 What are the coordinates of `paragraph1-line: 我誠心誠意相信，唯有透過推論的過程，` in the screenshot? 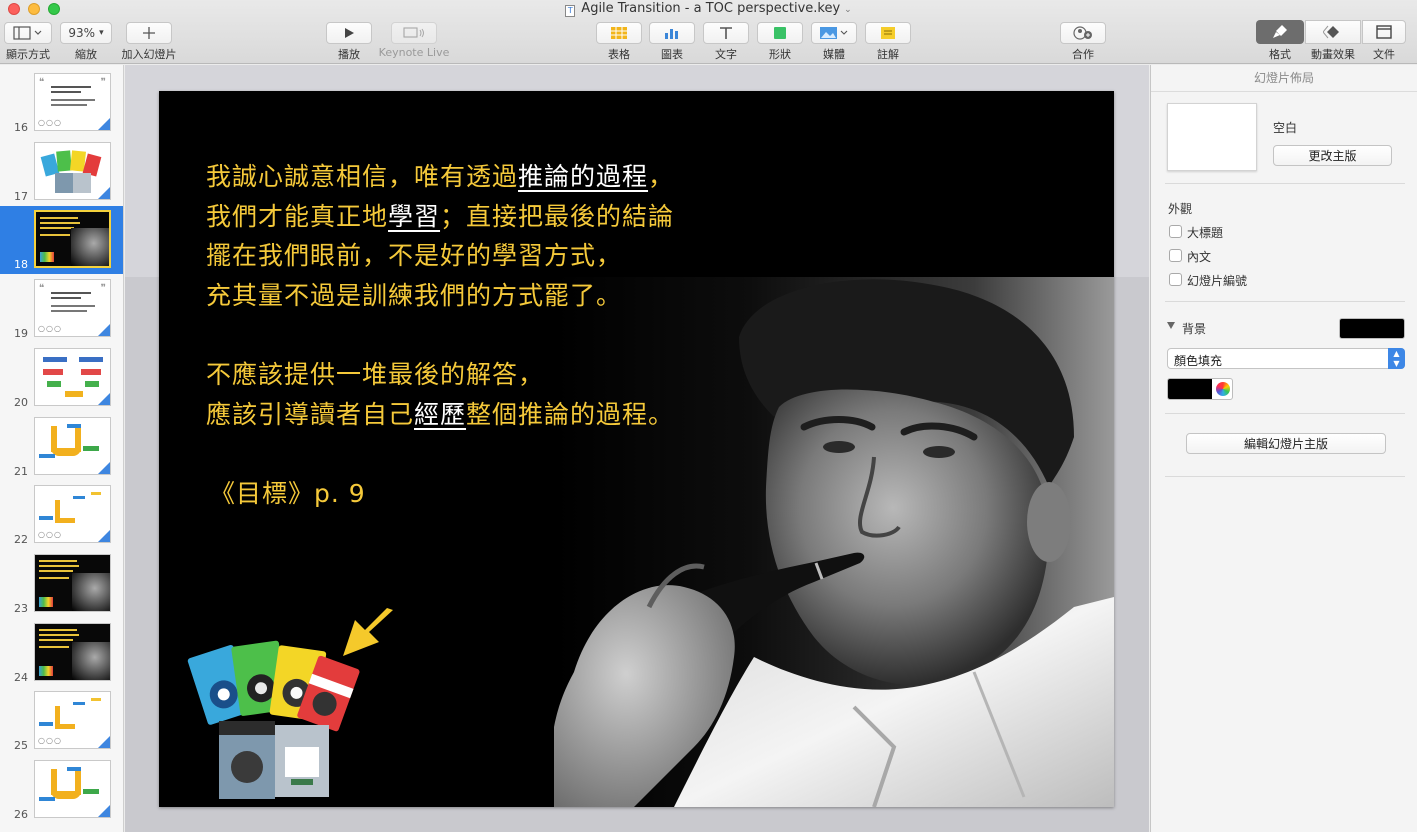 It's located at (440, 177).